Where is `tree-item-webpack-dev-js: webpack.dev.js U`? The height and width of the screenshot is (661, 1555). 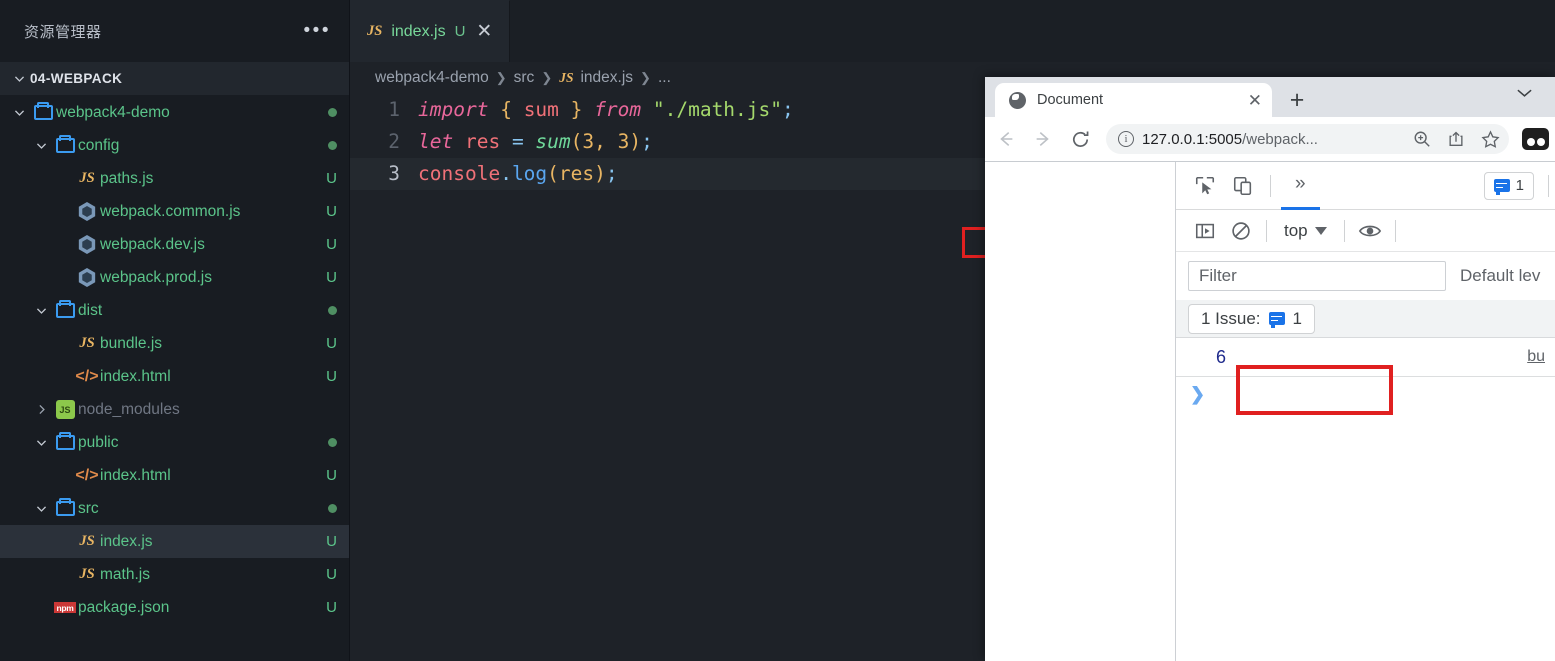 tree-item-webpack-dev-js: webpack.dev.js U is located at coordinates (174, 244).